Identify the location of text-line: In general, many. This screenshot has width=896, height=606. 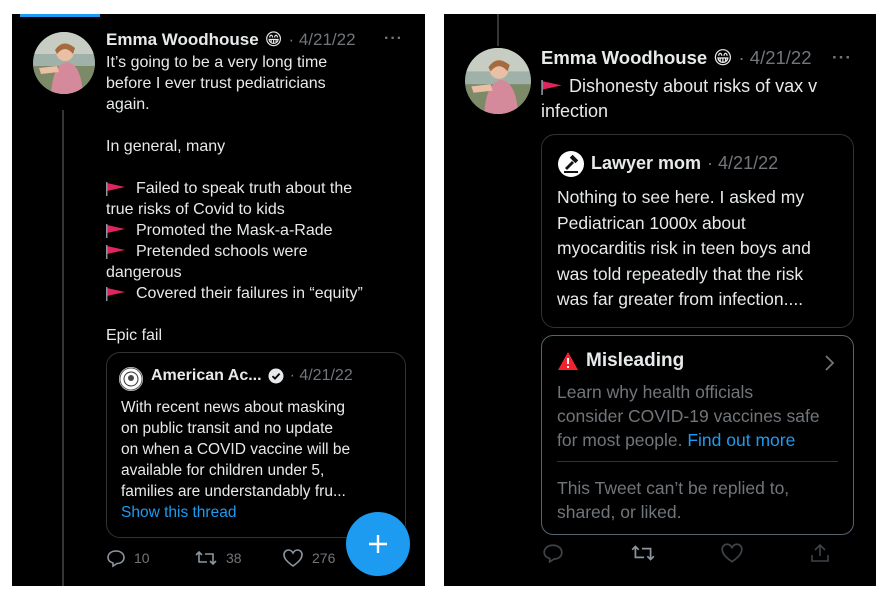
(166, 146).